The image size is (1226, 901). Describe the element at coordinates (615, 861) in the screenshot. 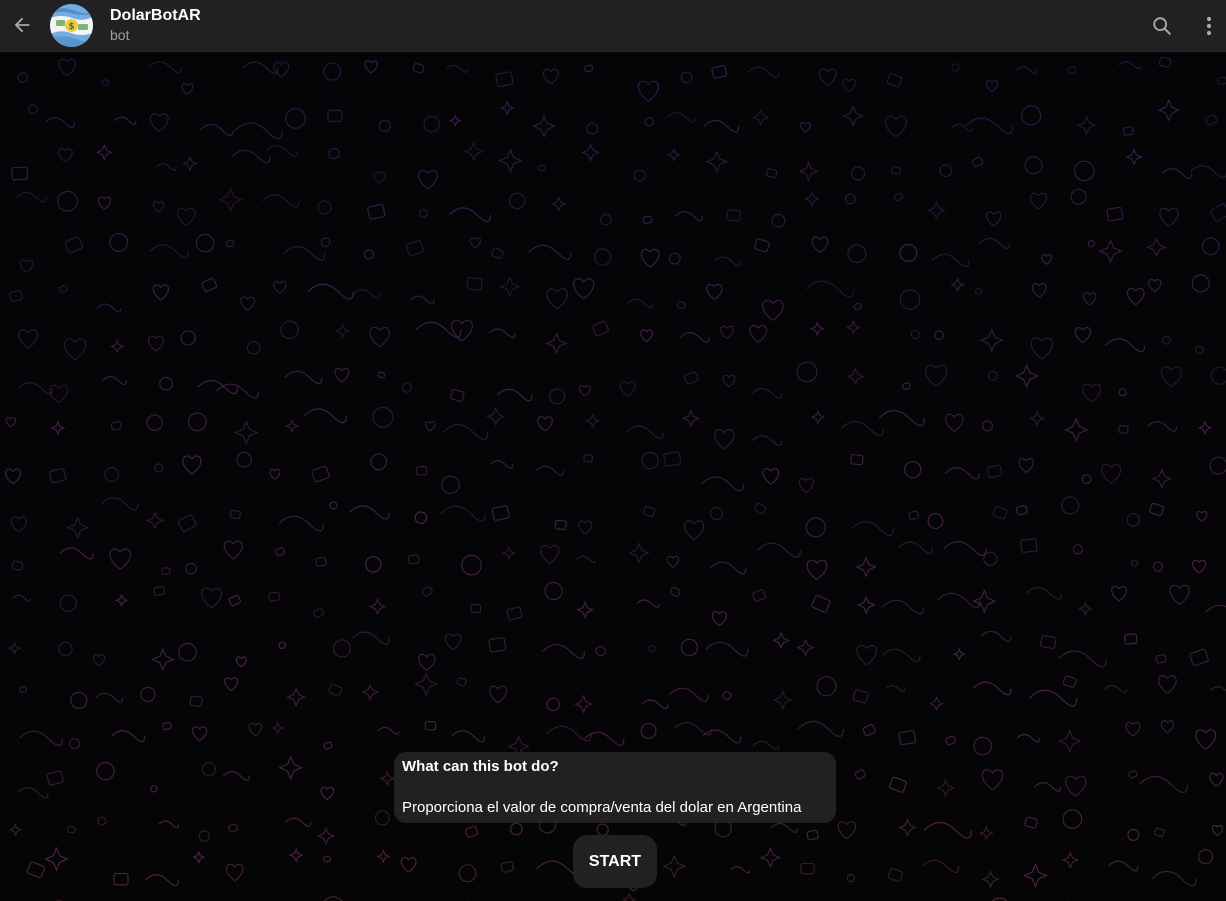

I see `start-button: START` at that location.